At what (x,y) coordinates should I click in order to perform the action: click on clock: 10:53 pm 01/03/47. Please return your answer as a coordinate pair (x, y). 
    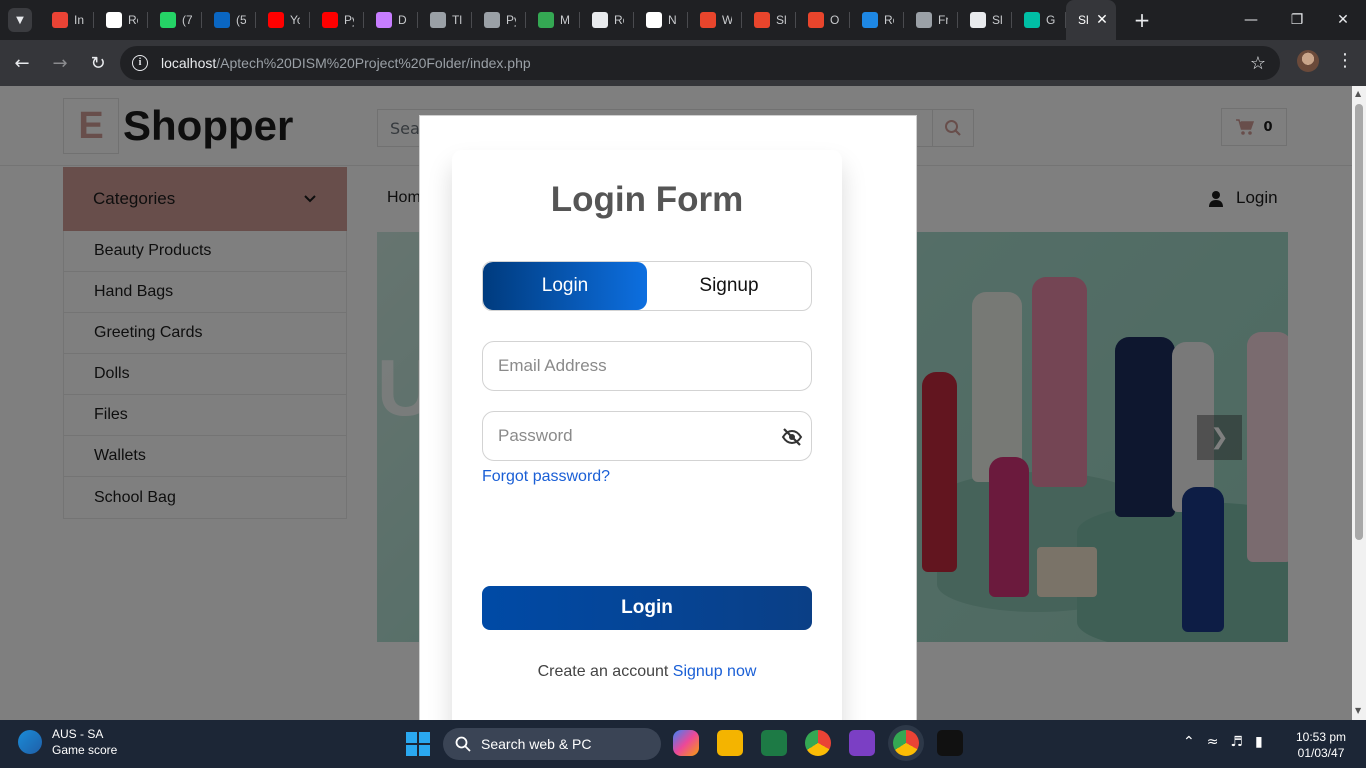
    Looking at the image, I should click on (1321, 745).